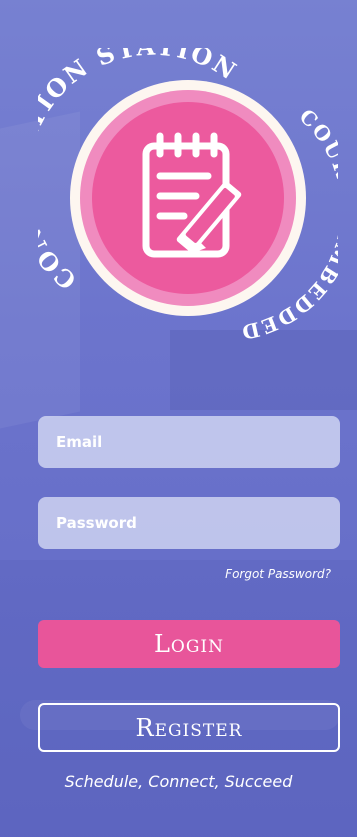 This screenshot has height=837, width=357. What do you see at coordinates (189, 442) in the screenshot?
I see `email-field` at bounding box center [189, 442].